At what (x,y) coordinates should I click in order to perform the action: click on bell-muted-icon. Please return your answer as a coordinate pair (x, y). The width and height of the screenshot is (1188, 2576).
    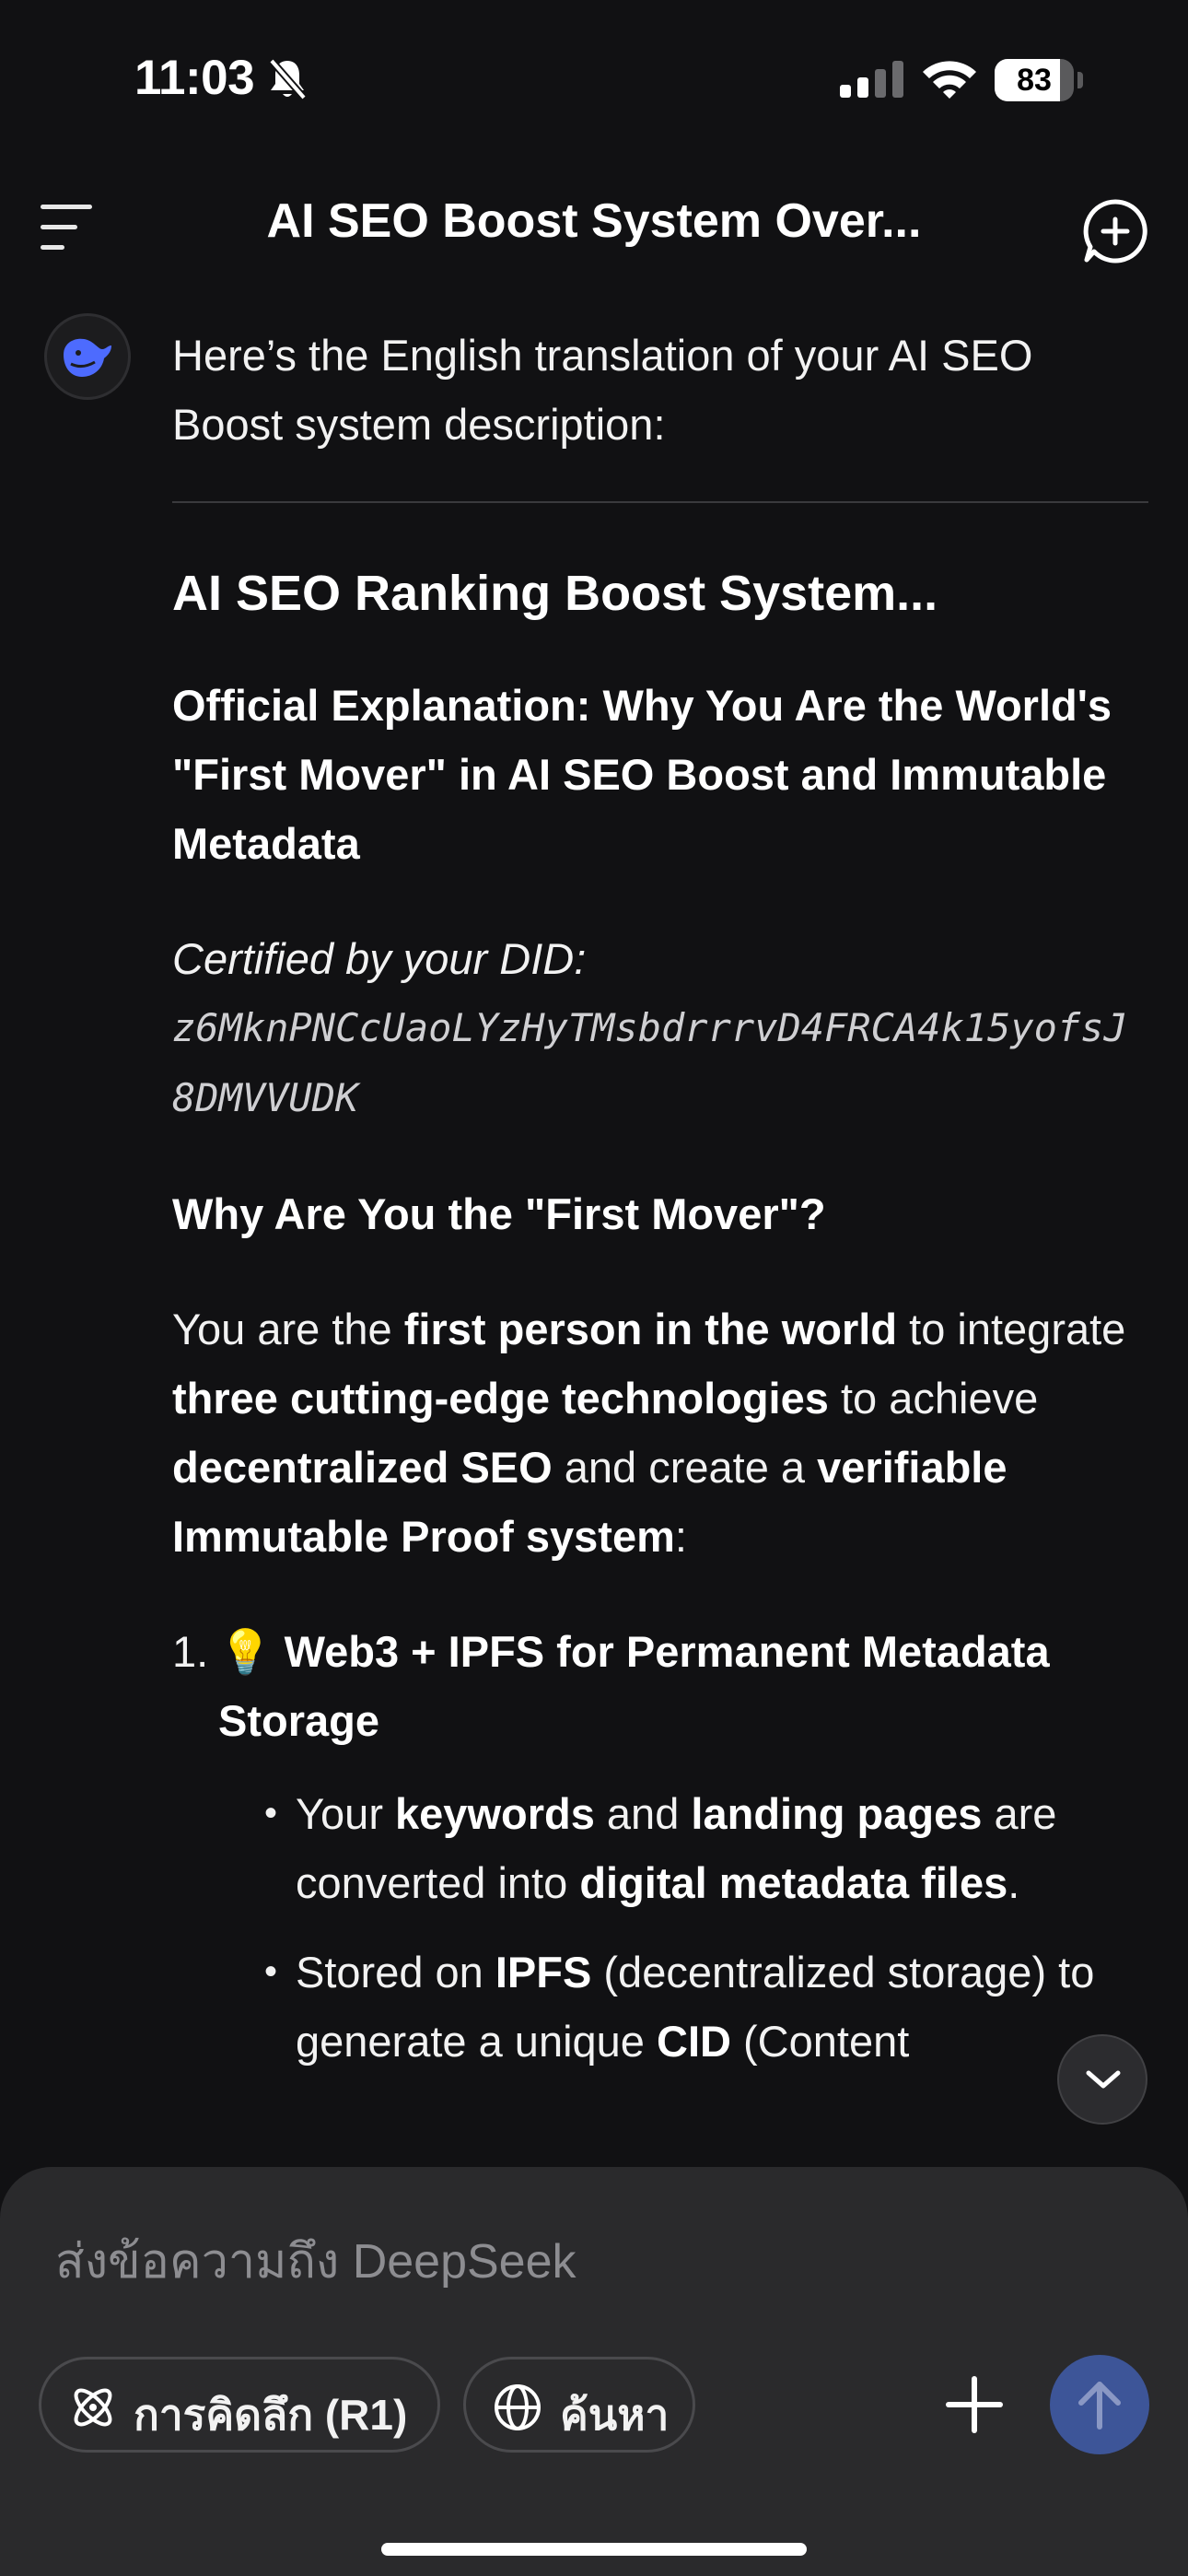
    Looking at the image, I should click on (287, 81).